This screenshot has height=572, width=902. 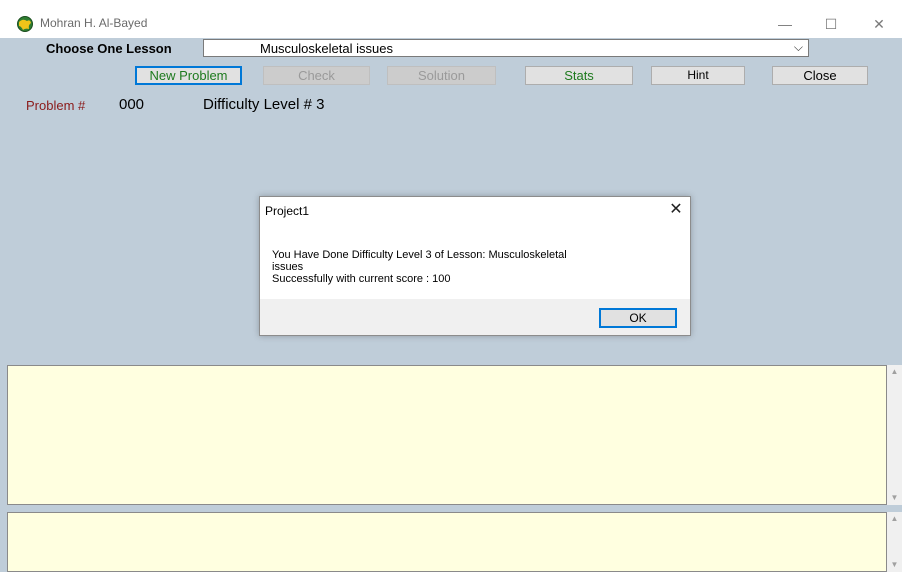 I want to click on solution-button: Solution, so click(x=441, y=75).